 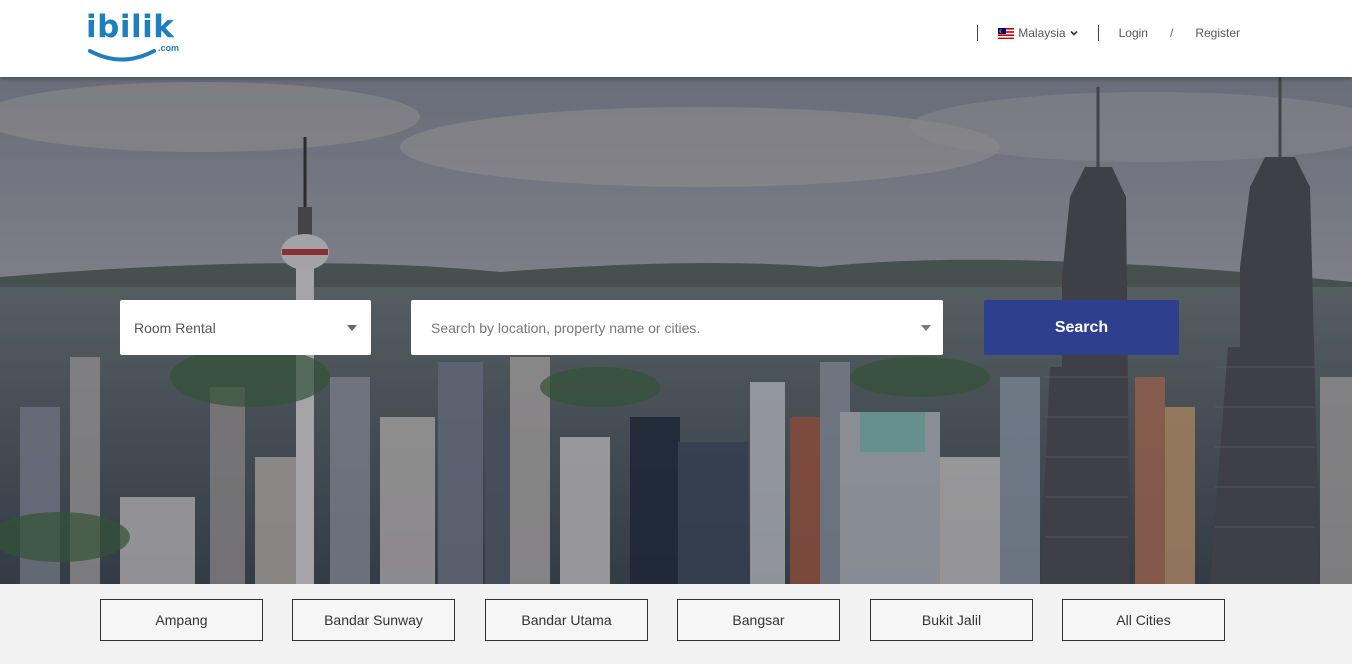 What do you see at coordinates (175, 327) in the screenshot?
I see `property-type-value: Room Rental` at bounding box center [175, 327].